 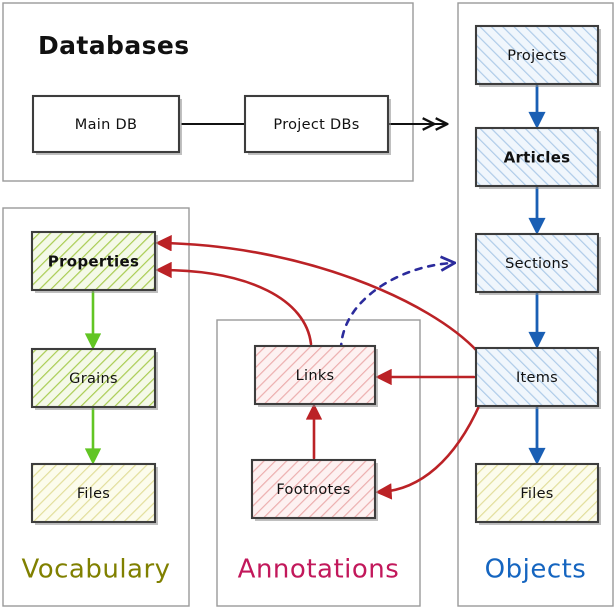 I want to click on node-voc_files: Files, so click(x=94, y=493).